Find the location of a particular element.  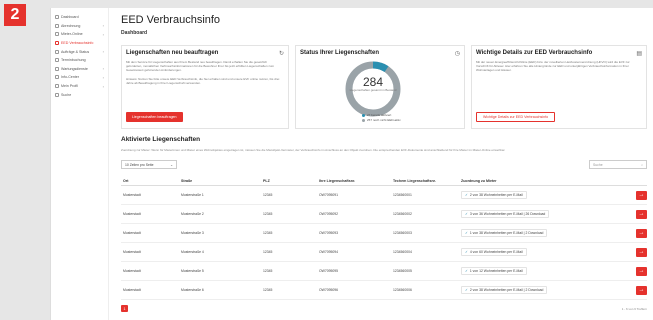

cell-techem: 1234560006 is located at coordinates (402, 290).